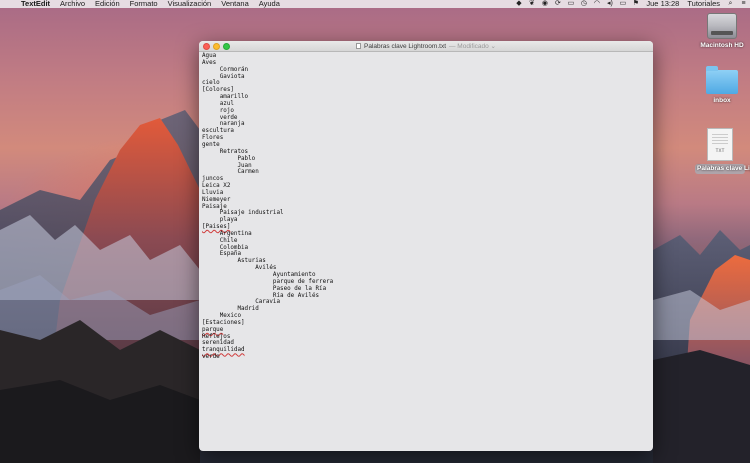 The width and height of the screenshot is (750, 463). I want to click on menu-formato: Formato, so click(144, 4).